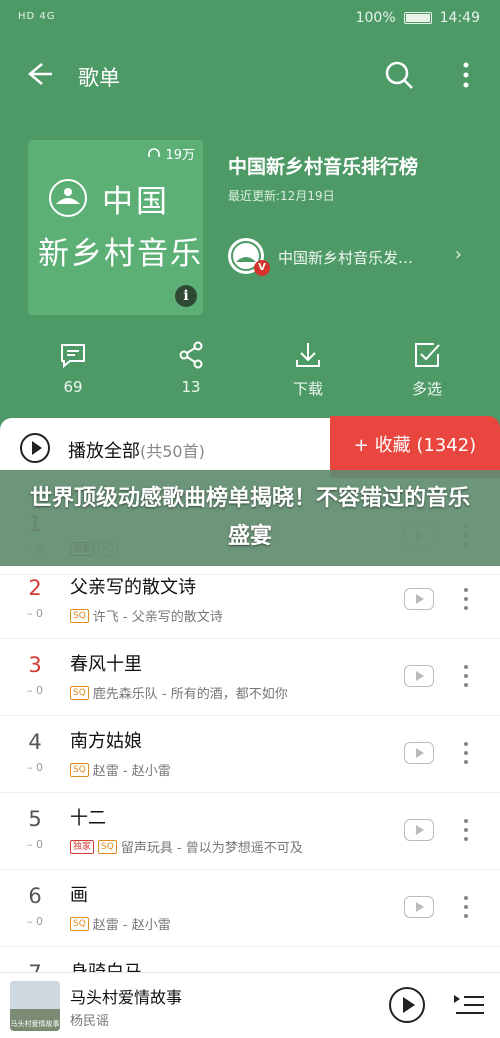 Image resolution: width=500 pixels, height=1038 pixels. I want to click on creator-row: V 中国新乡村音乐发… ›, so click(348, 257).